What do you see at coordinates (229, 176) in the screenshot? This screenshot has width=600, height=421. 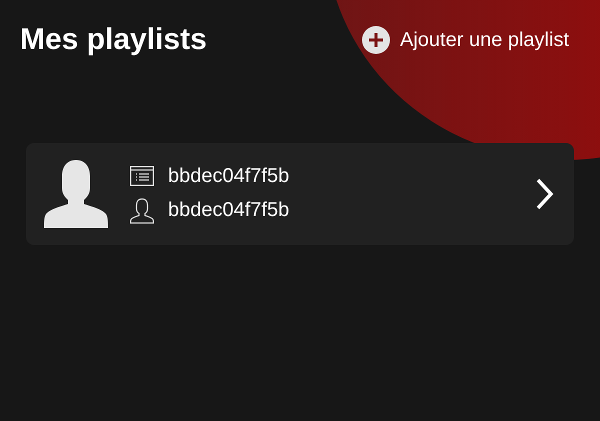 I see `playlist-name: bbdec04f7f5b` at bounding box center [229, 176].